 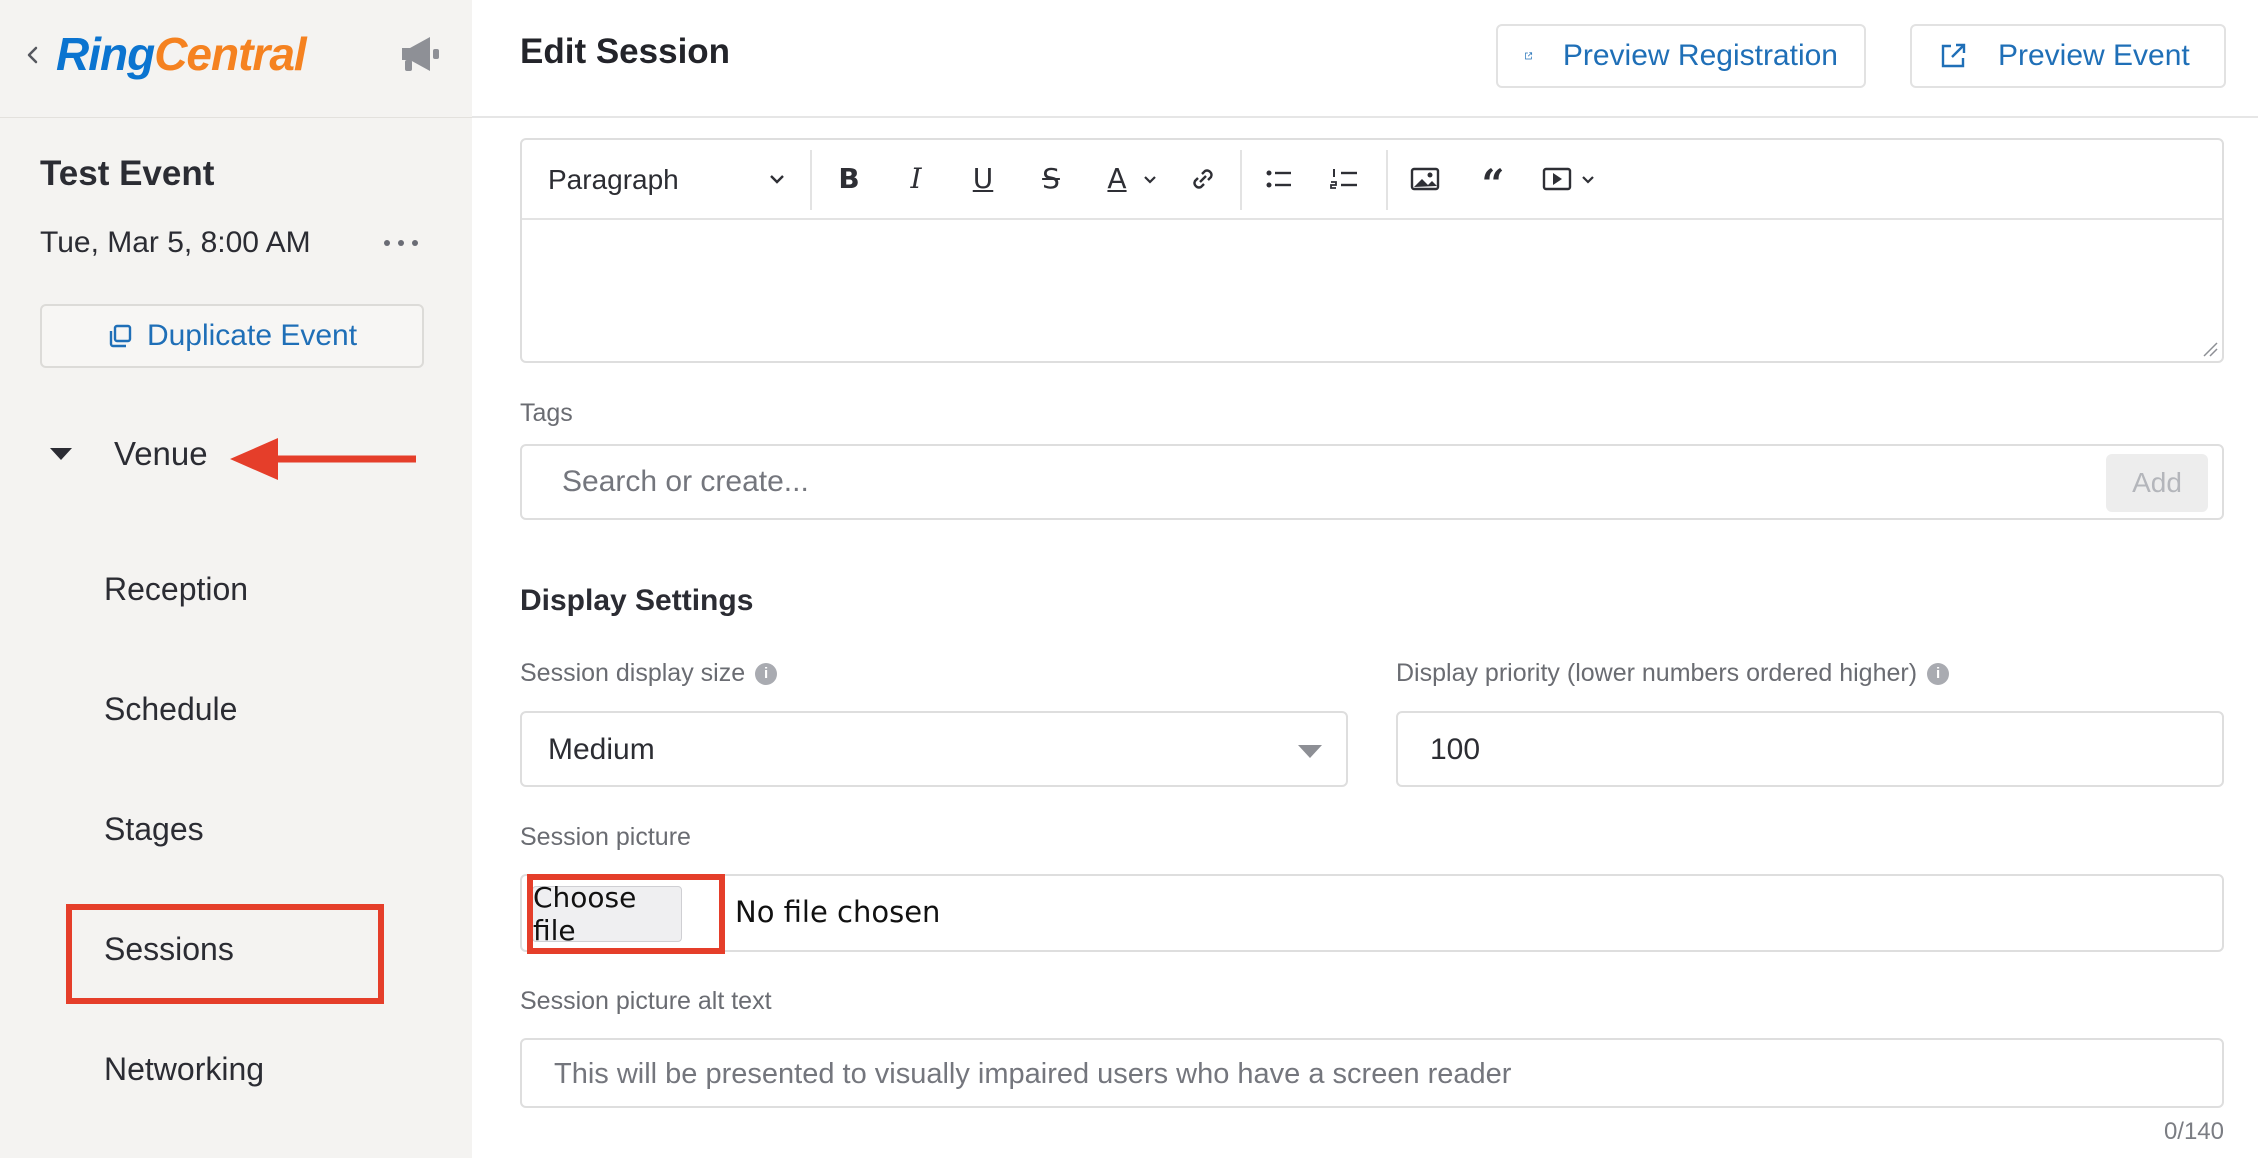 I want to click on duplicate-event-label: Duplicate Event, so click(x=252, y=335).